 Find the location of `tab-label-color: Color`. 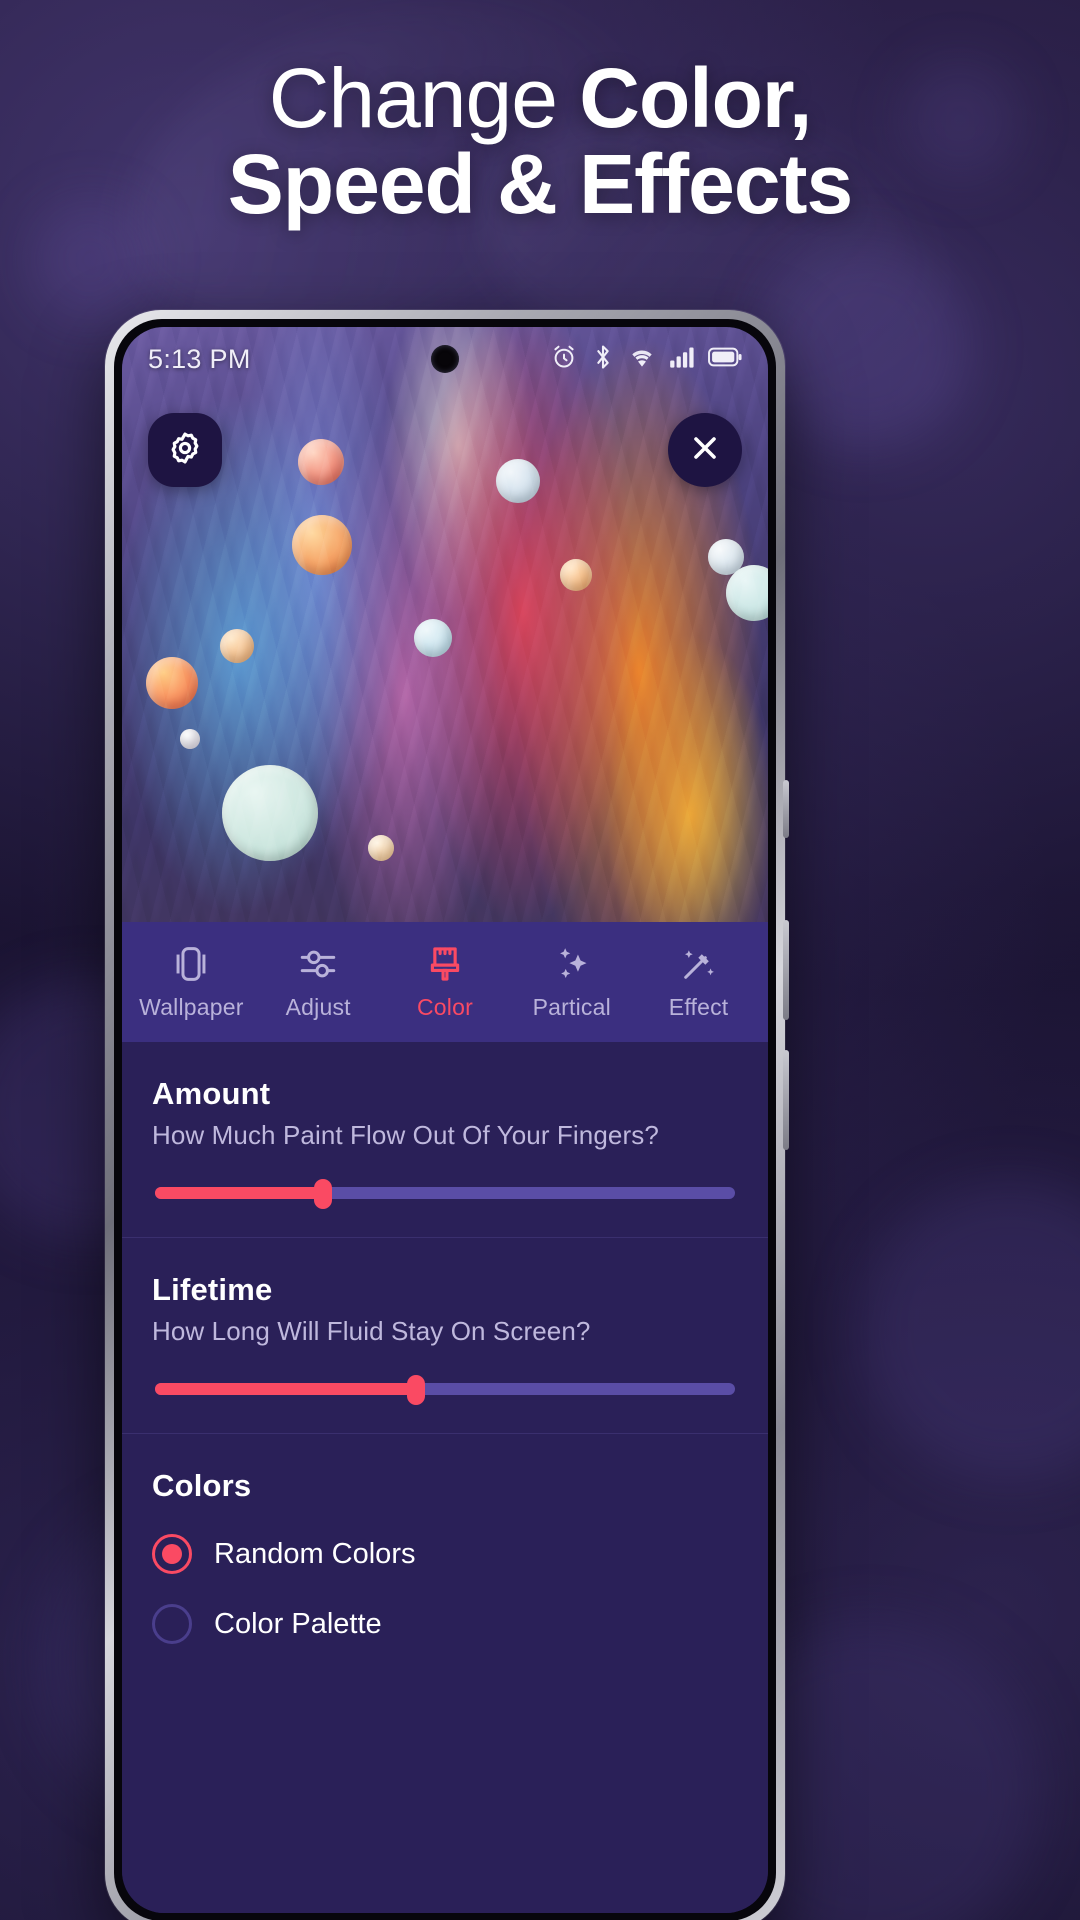

tab-label-color: Color is located at coordinates (445, 1007).